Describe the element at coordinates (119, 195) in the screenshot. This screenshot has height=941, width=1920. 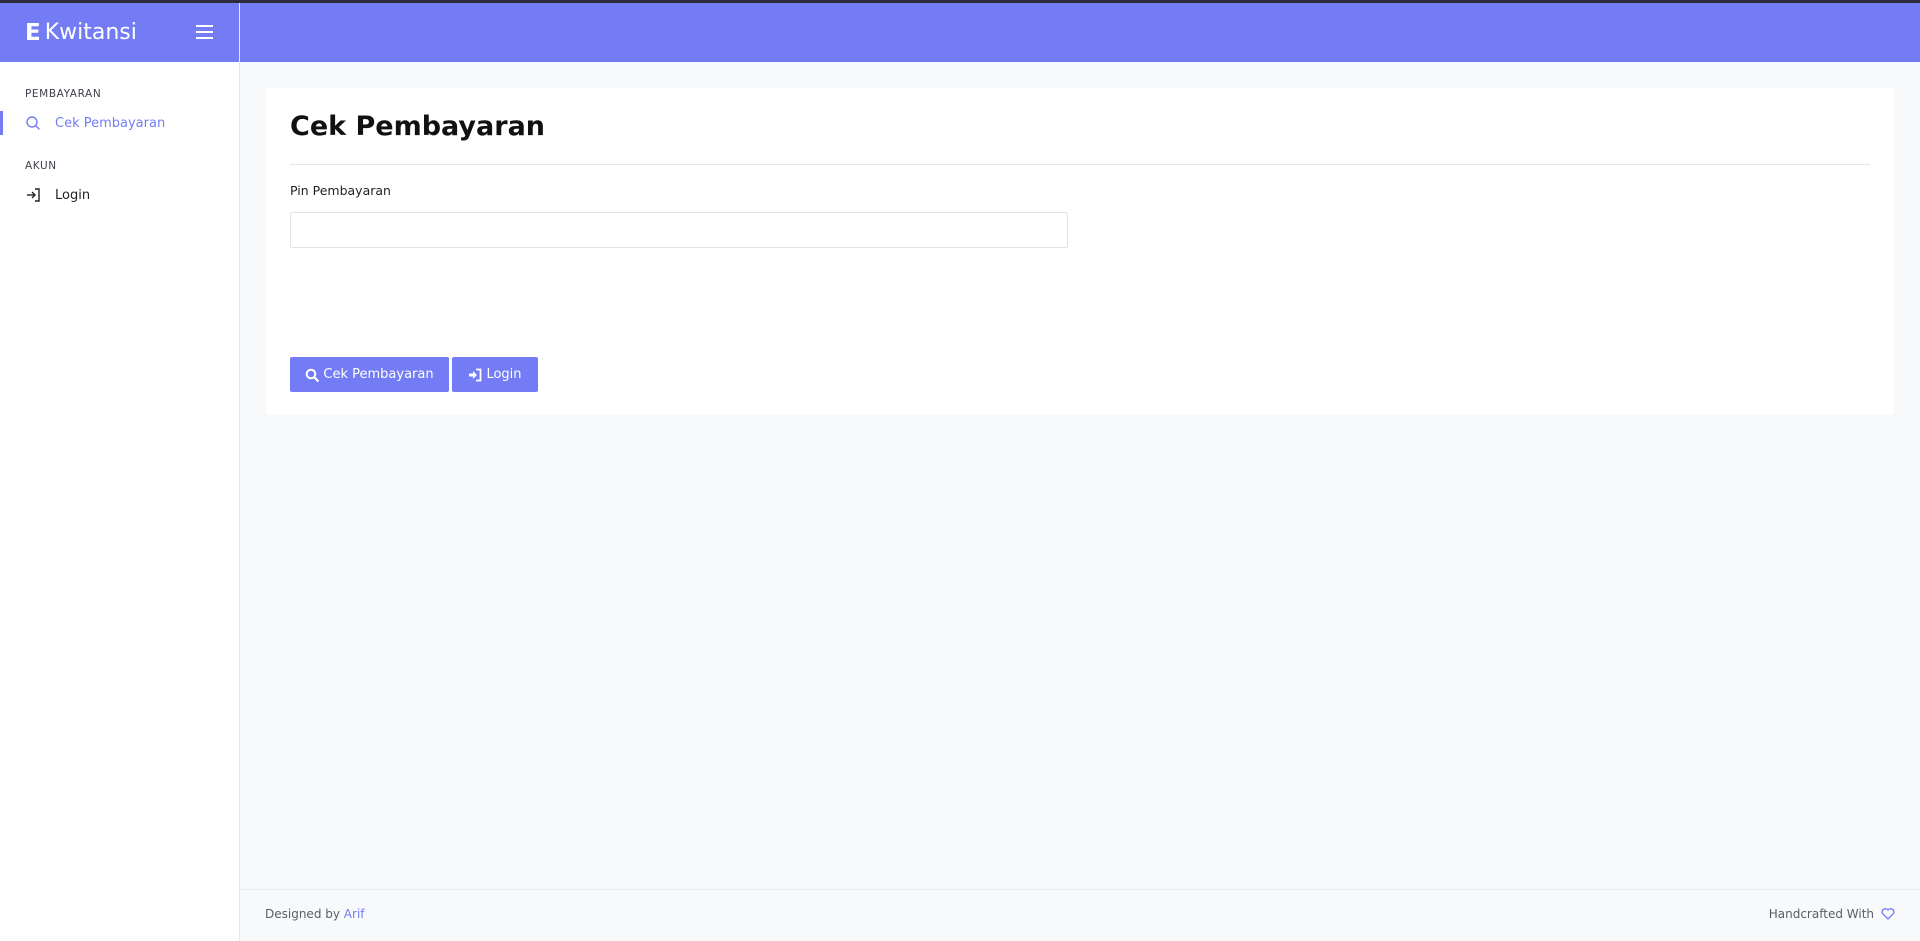
I see `sidebar-item-login: Login` at that location.